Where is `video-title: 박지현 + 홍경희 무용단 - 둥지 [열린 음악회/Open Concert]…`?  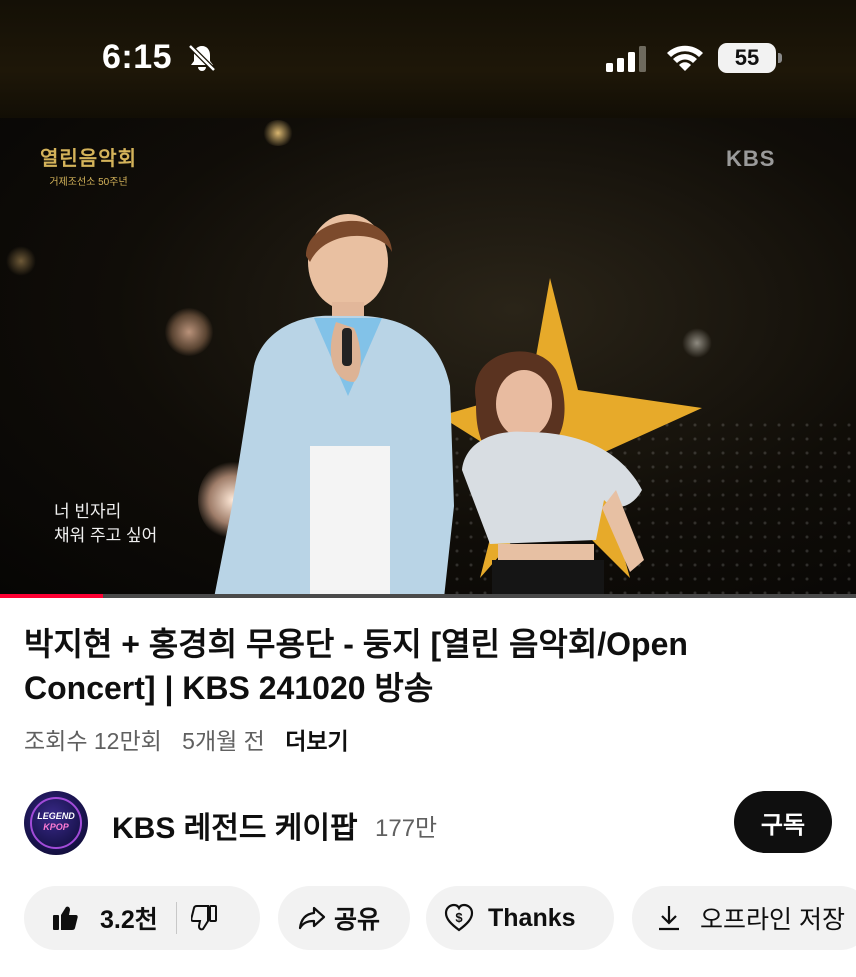 video-title: 박지현 + 홍경희 무용단 - 둥지 [열린 음악회/Open Concert]… is located at coordinates (424, 666).